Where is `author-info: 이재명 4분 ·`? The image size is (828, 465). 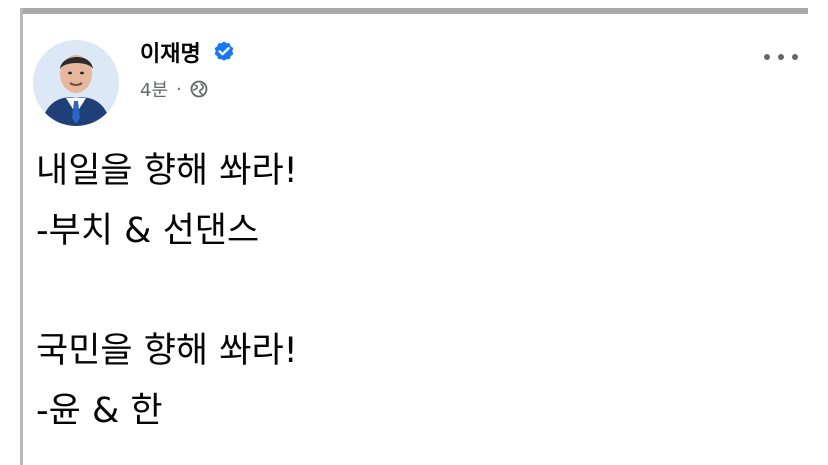
author-info: 이재명 4분 · is located at coordinates (188, 69).